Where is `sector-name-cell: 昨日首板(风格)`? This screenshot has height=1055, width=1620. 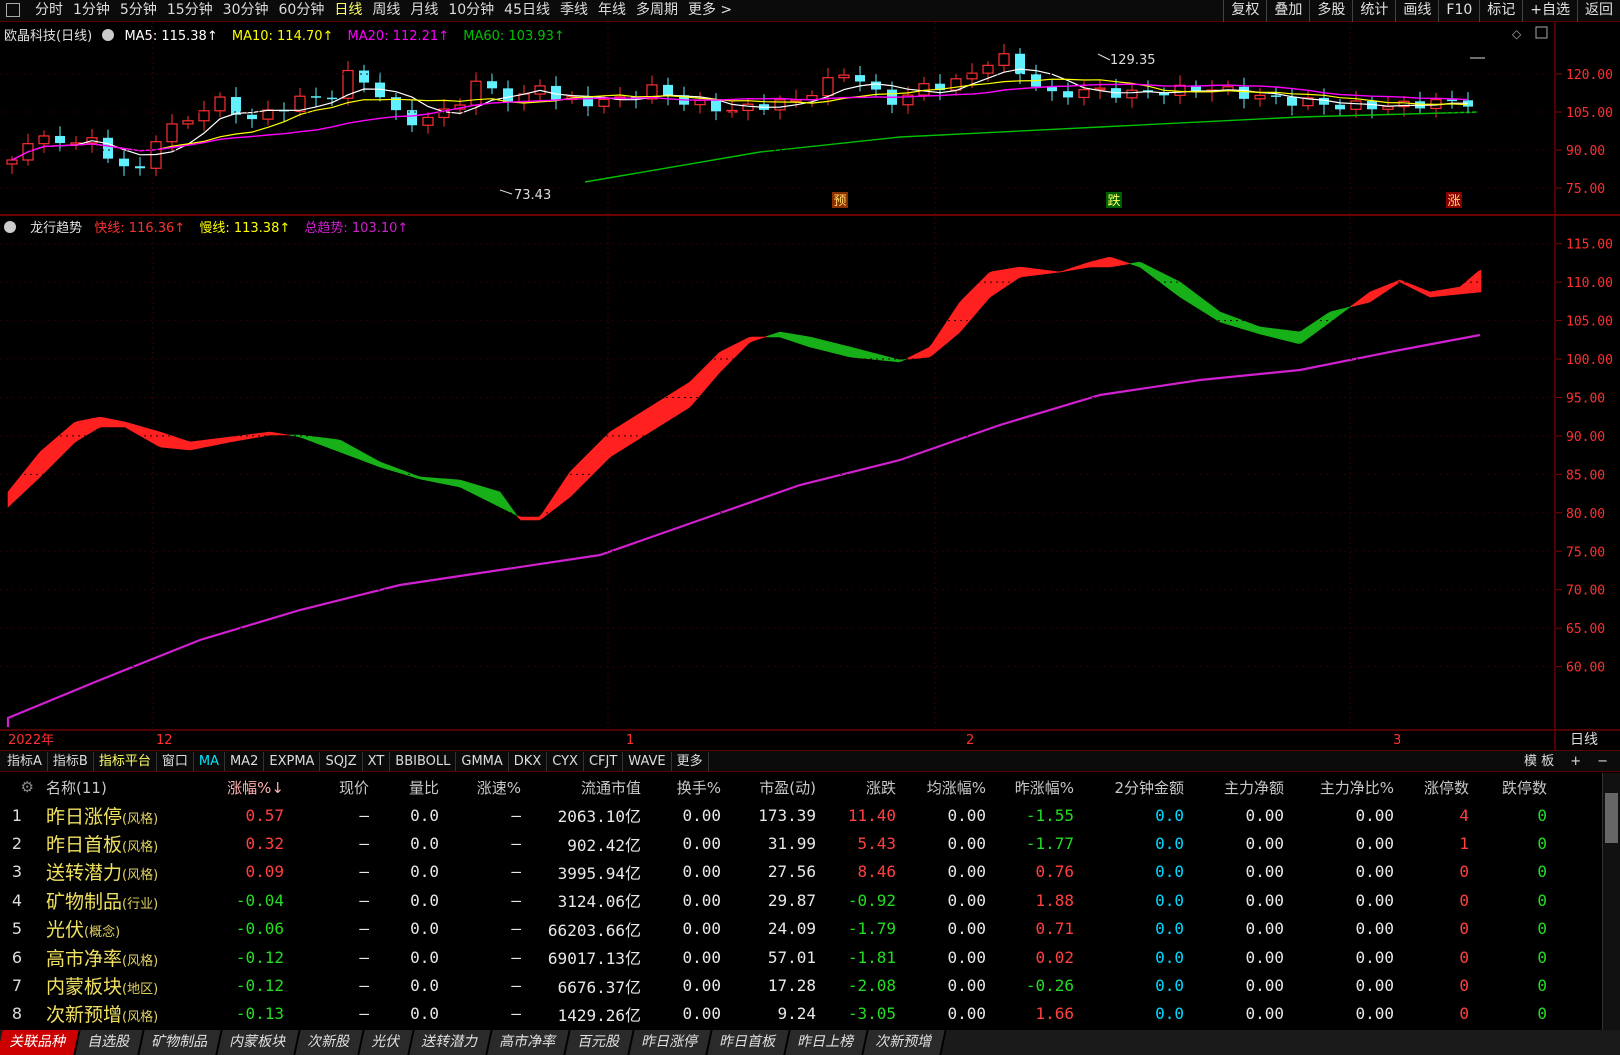 sector-name-cell: 昨日首板(风格) is located at coordinates (125, 843).